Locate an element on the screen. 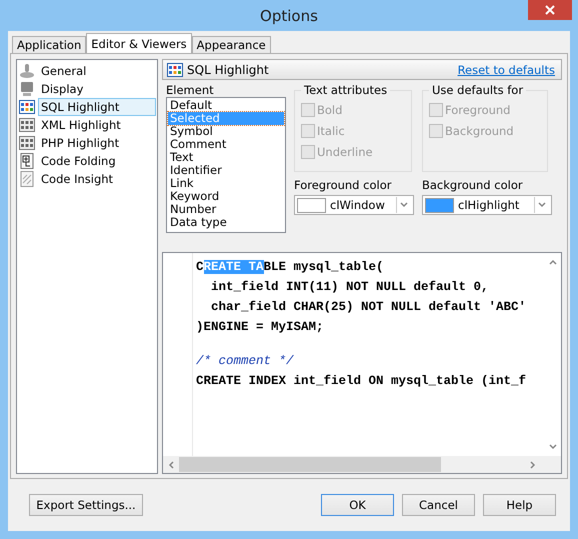 Image resolution: width=578 pixels, height=539 pixels. scroll-right-icon is located at coordinates (533, 465).